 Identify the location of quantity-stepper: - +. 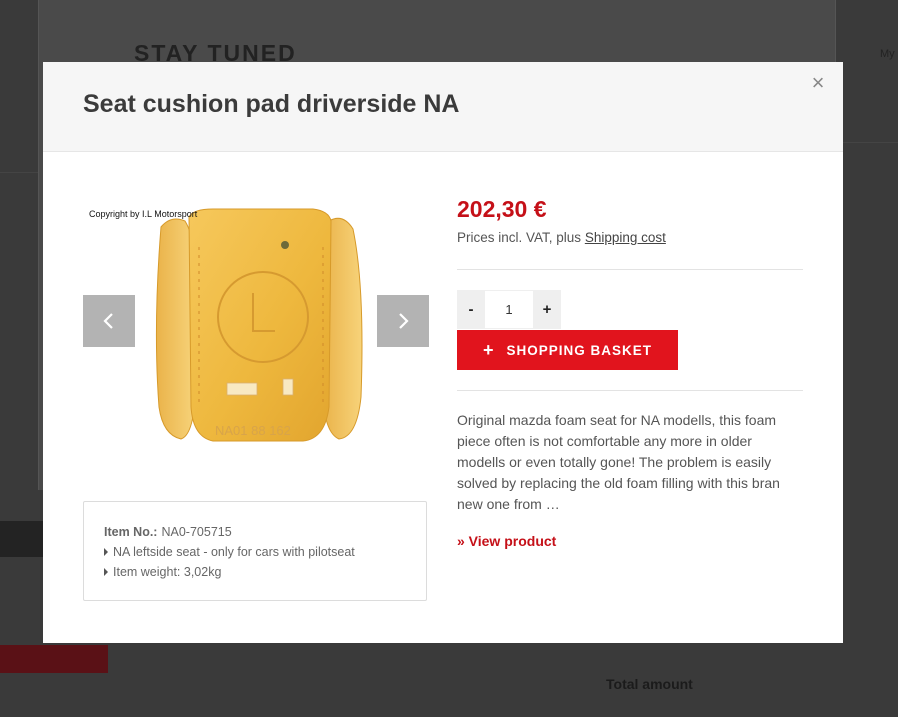
(509, 309).